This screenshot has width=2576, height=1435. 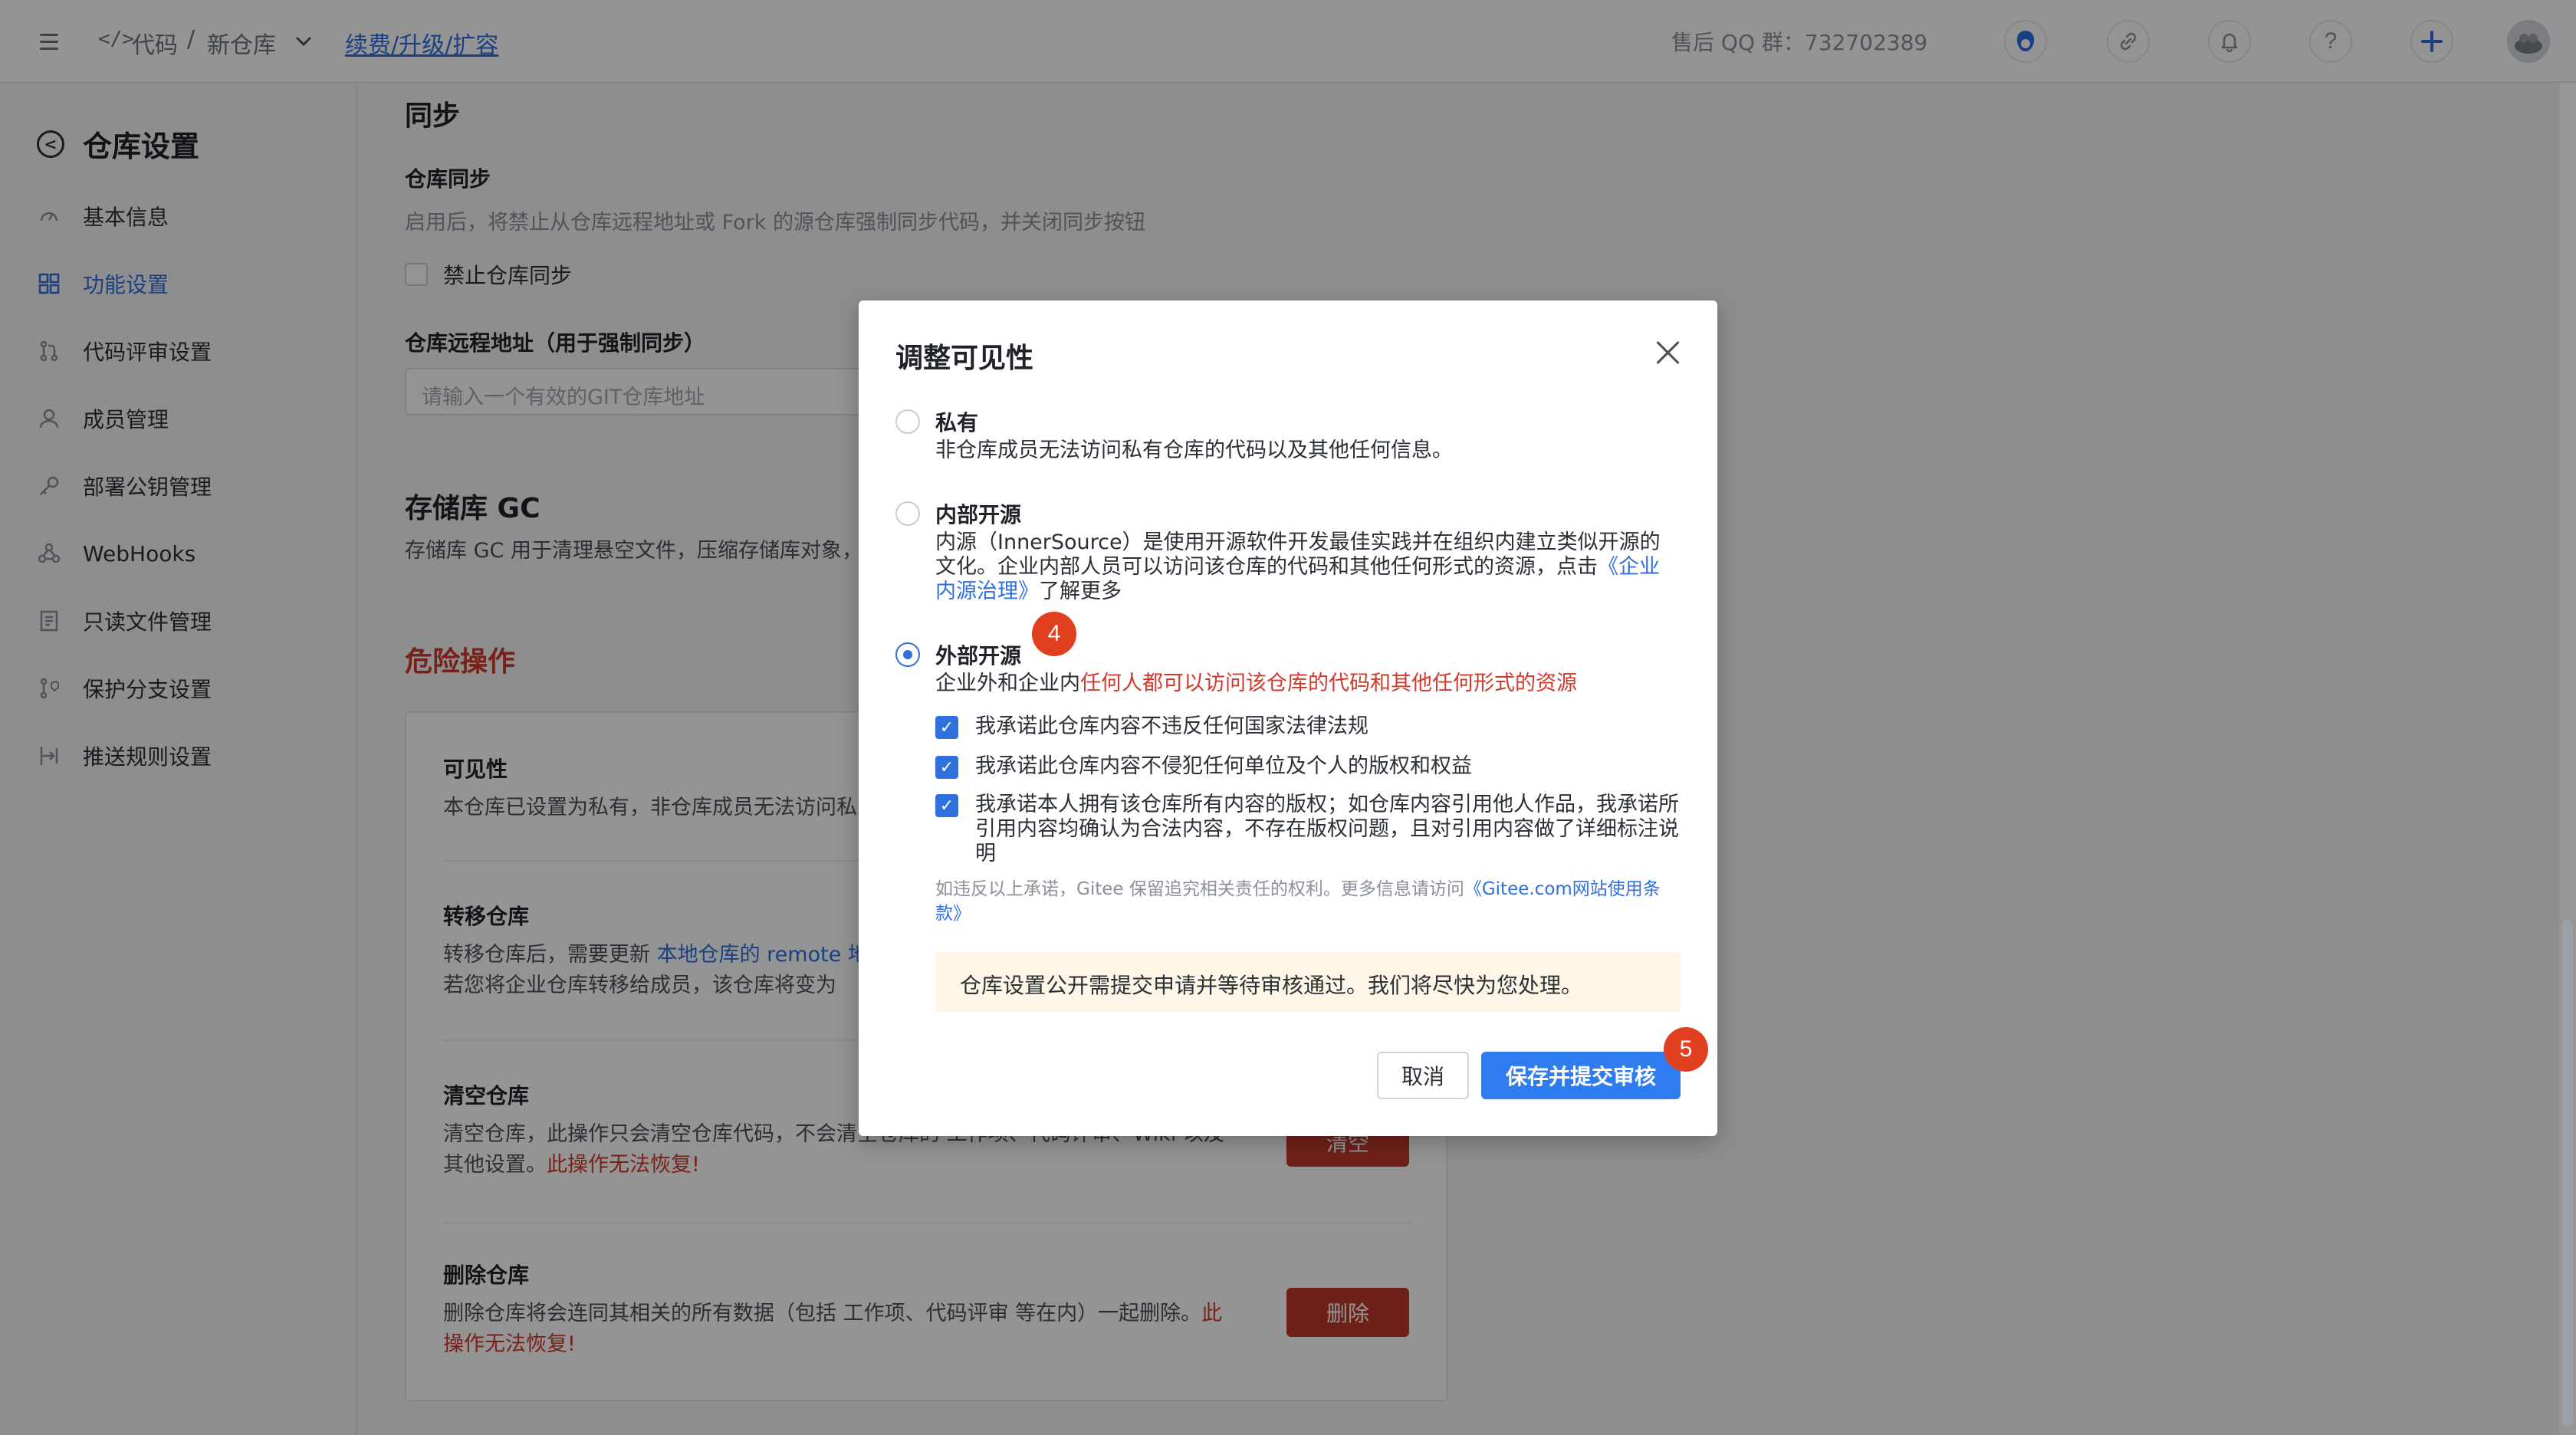 I want to click on radio-internal-open-source, so click(x=907, y=513).